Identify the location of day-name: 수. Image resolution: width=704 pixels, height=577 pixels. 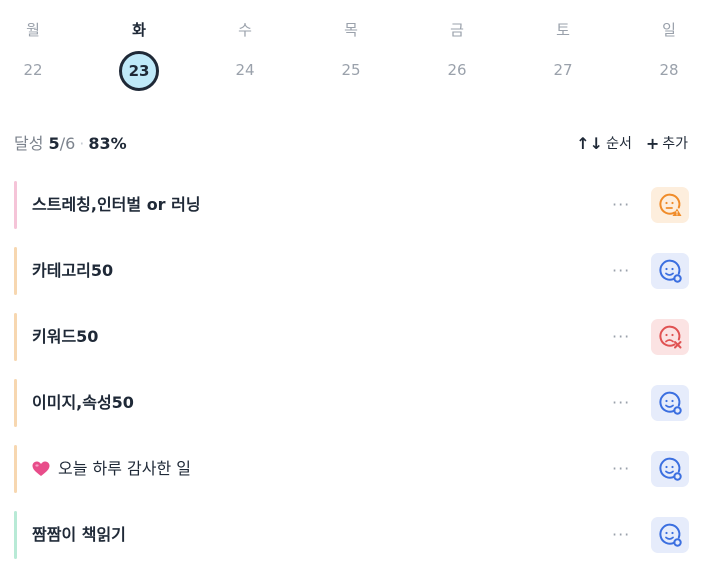
(245, 30).